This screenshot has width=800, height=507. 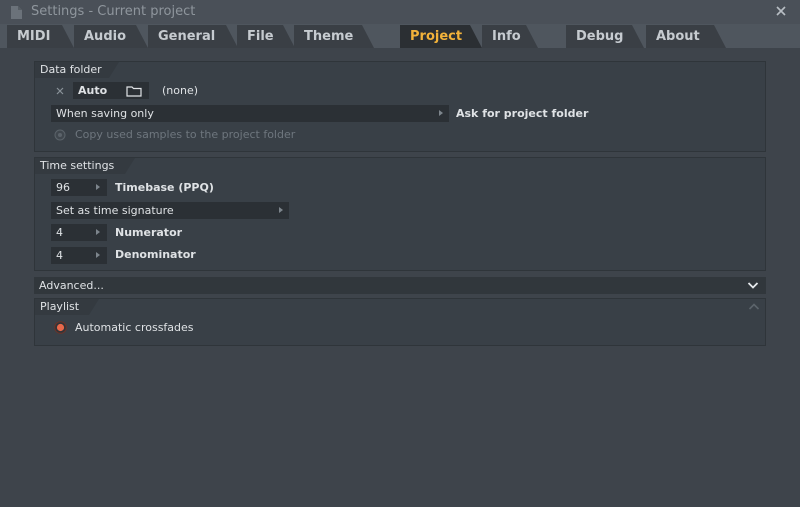 I want to click on numerator-stepper: 4, so click(x=79, y=232).